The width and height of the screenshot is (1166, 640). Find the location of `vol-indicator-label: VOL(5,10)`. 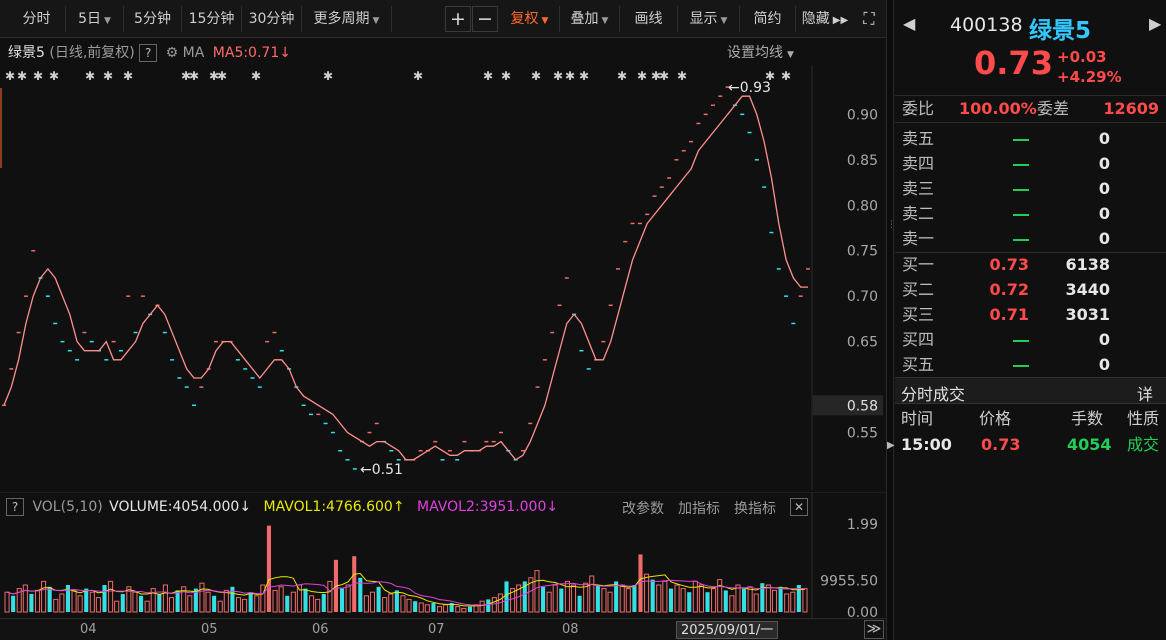

vol-indicator-label: VOL(5,10) is located at coordinates (67, 507).